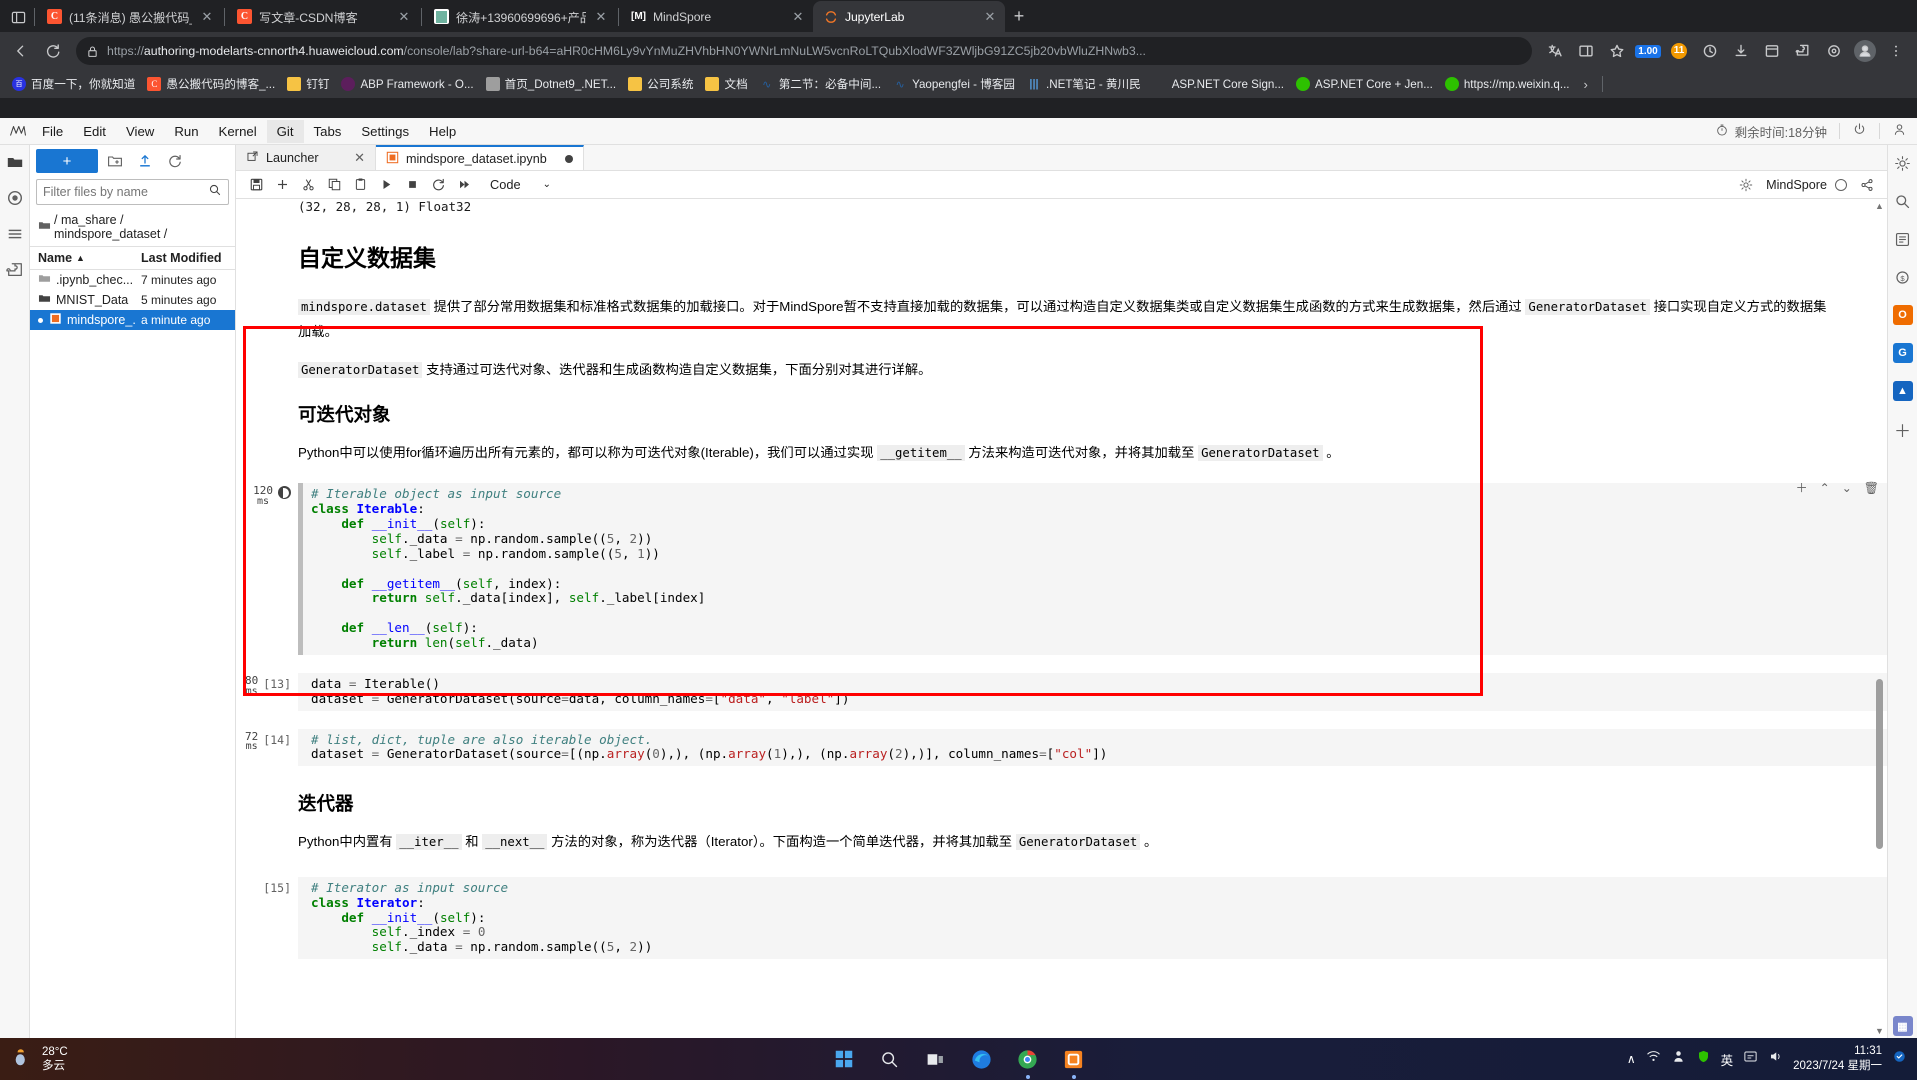 Image resolution: width=1917 pixels, height=1080 pixels. Describe the element at coordinates (1710, 51) in the screenshot. I see `history-clock-icon` at that location.